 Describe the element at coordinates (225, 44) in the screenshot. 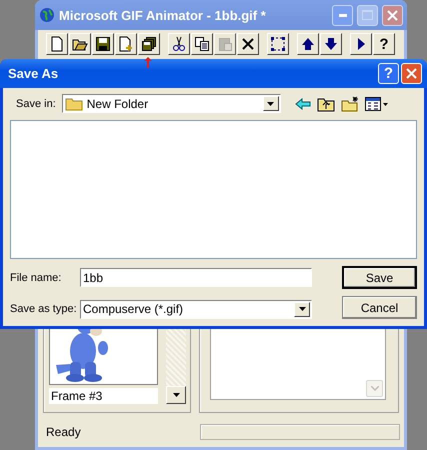

I see `clipboard-icon` at that location.